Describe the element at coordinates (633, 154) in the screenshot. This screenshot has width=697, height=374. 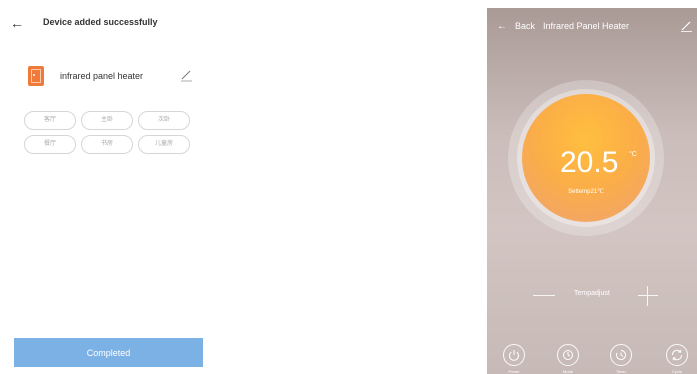
I see `temperature-unit: °C` at that location.